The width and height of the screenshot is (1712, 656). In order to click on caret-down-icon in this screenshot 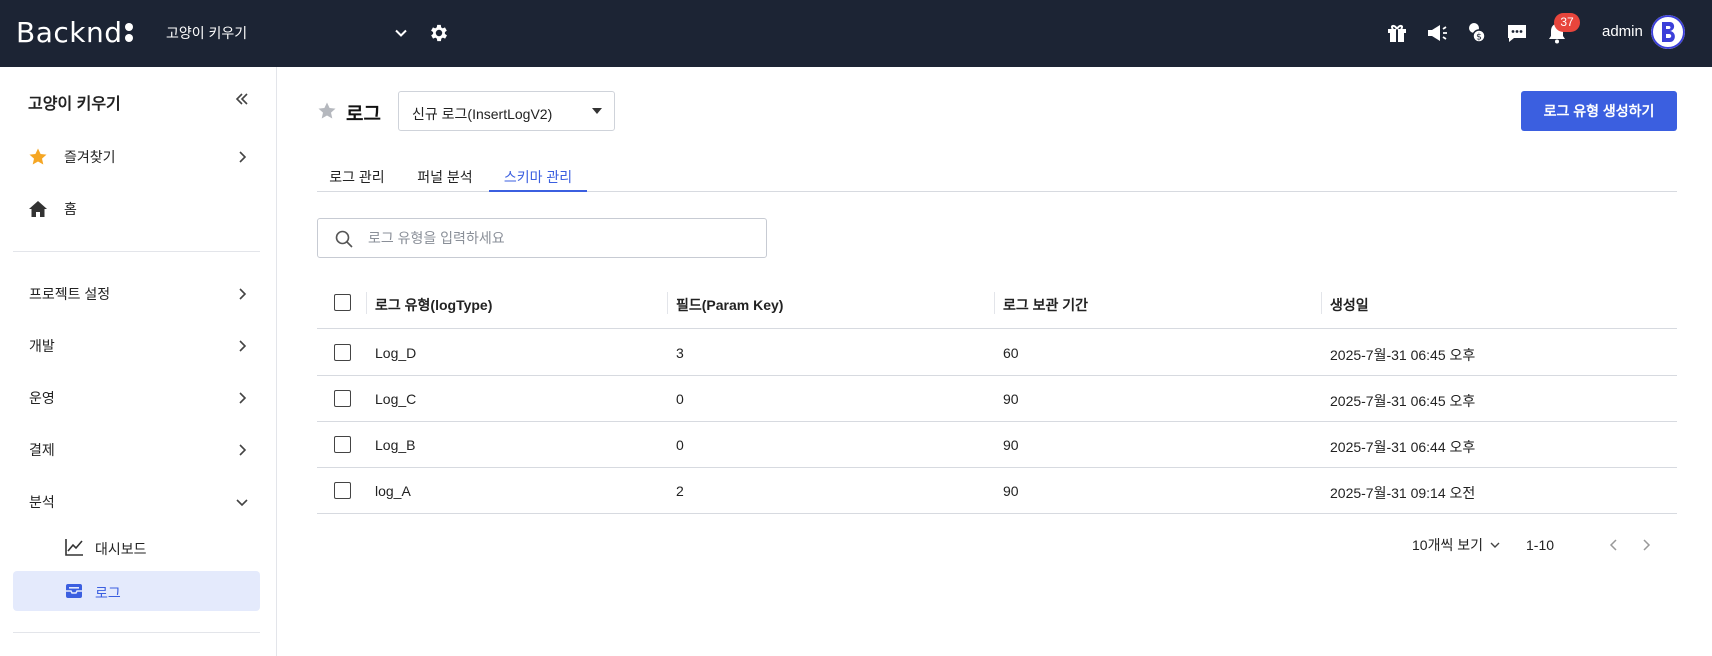, I will do `click(597, 111)`.